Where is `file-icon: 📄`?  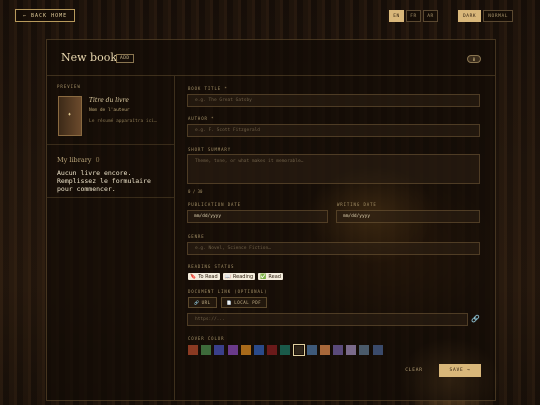 file-icon: 📄 is located at coordinates (229, 302).